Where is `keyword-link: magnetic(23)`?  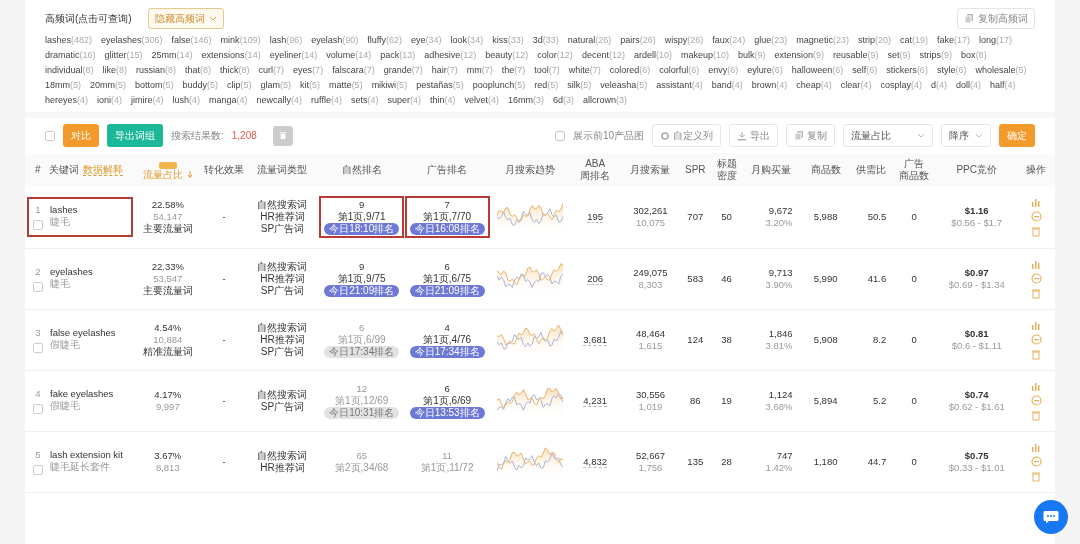
keyword-link: magnetic(23) is located at coordinates (822, 40).